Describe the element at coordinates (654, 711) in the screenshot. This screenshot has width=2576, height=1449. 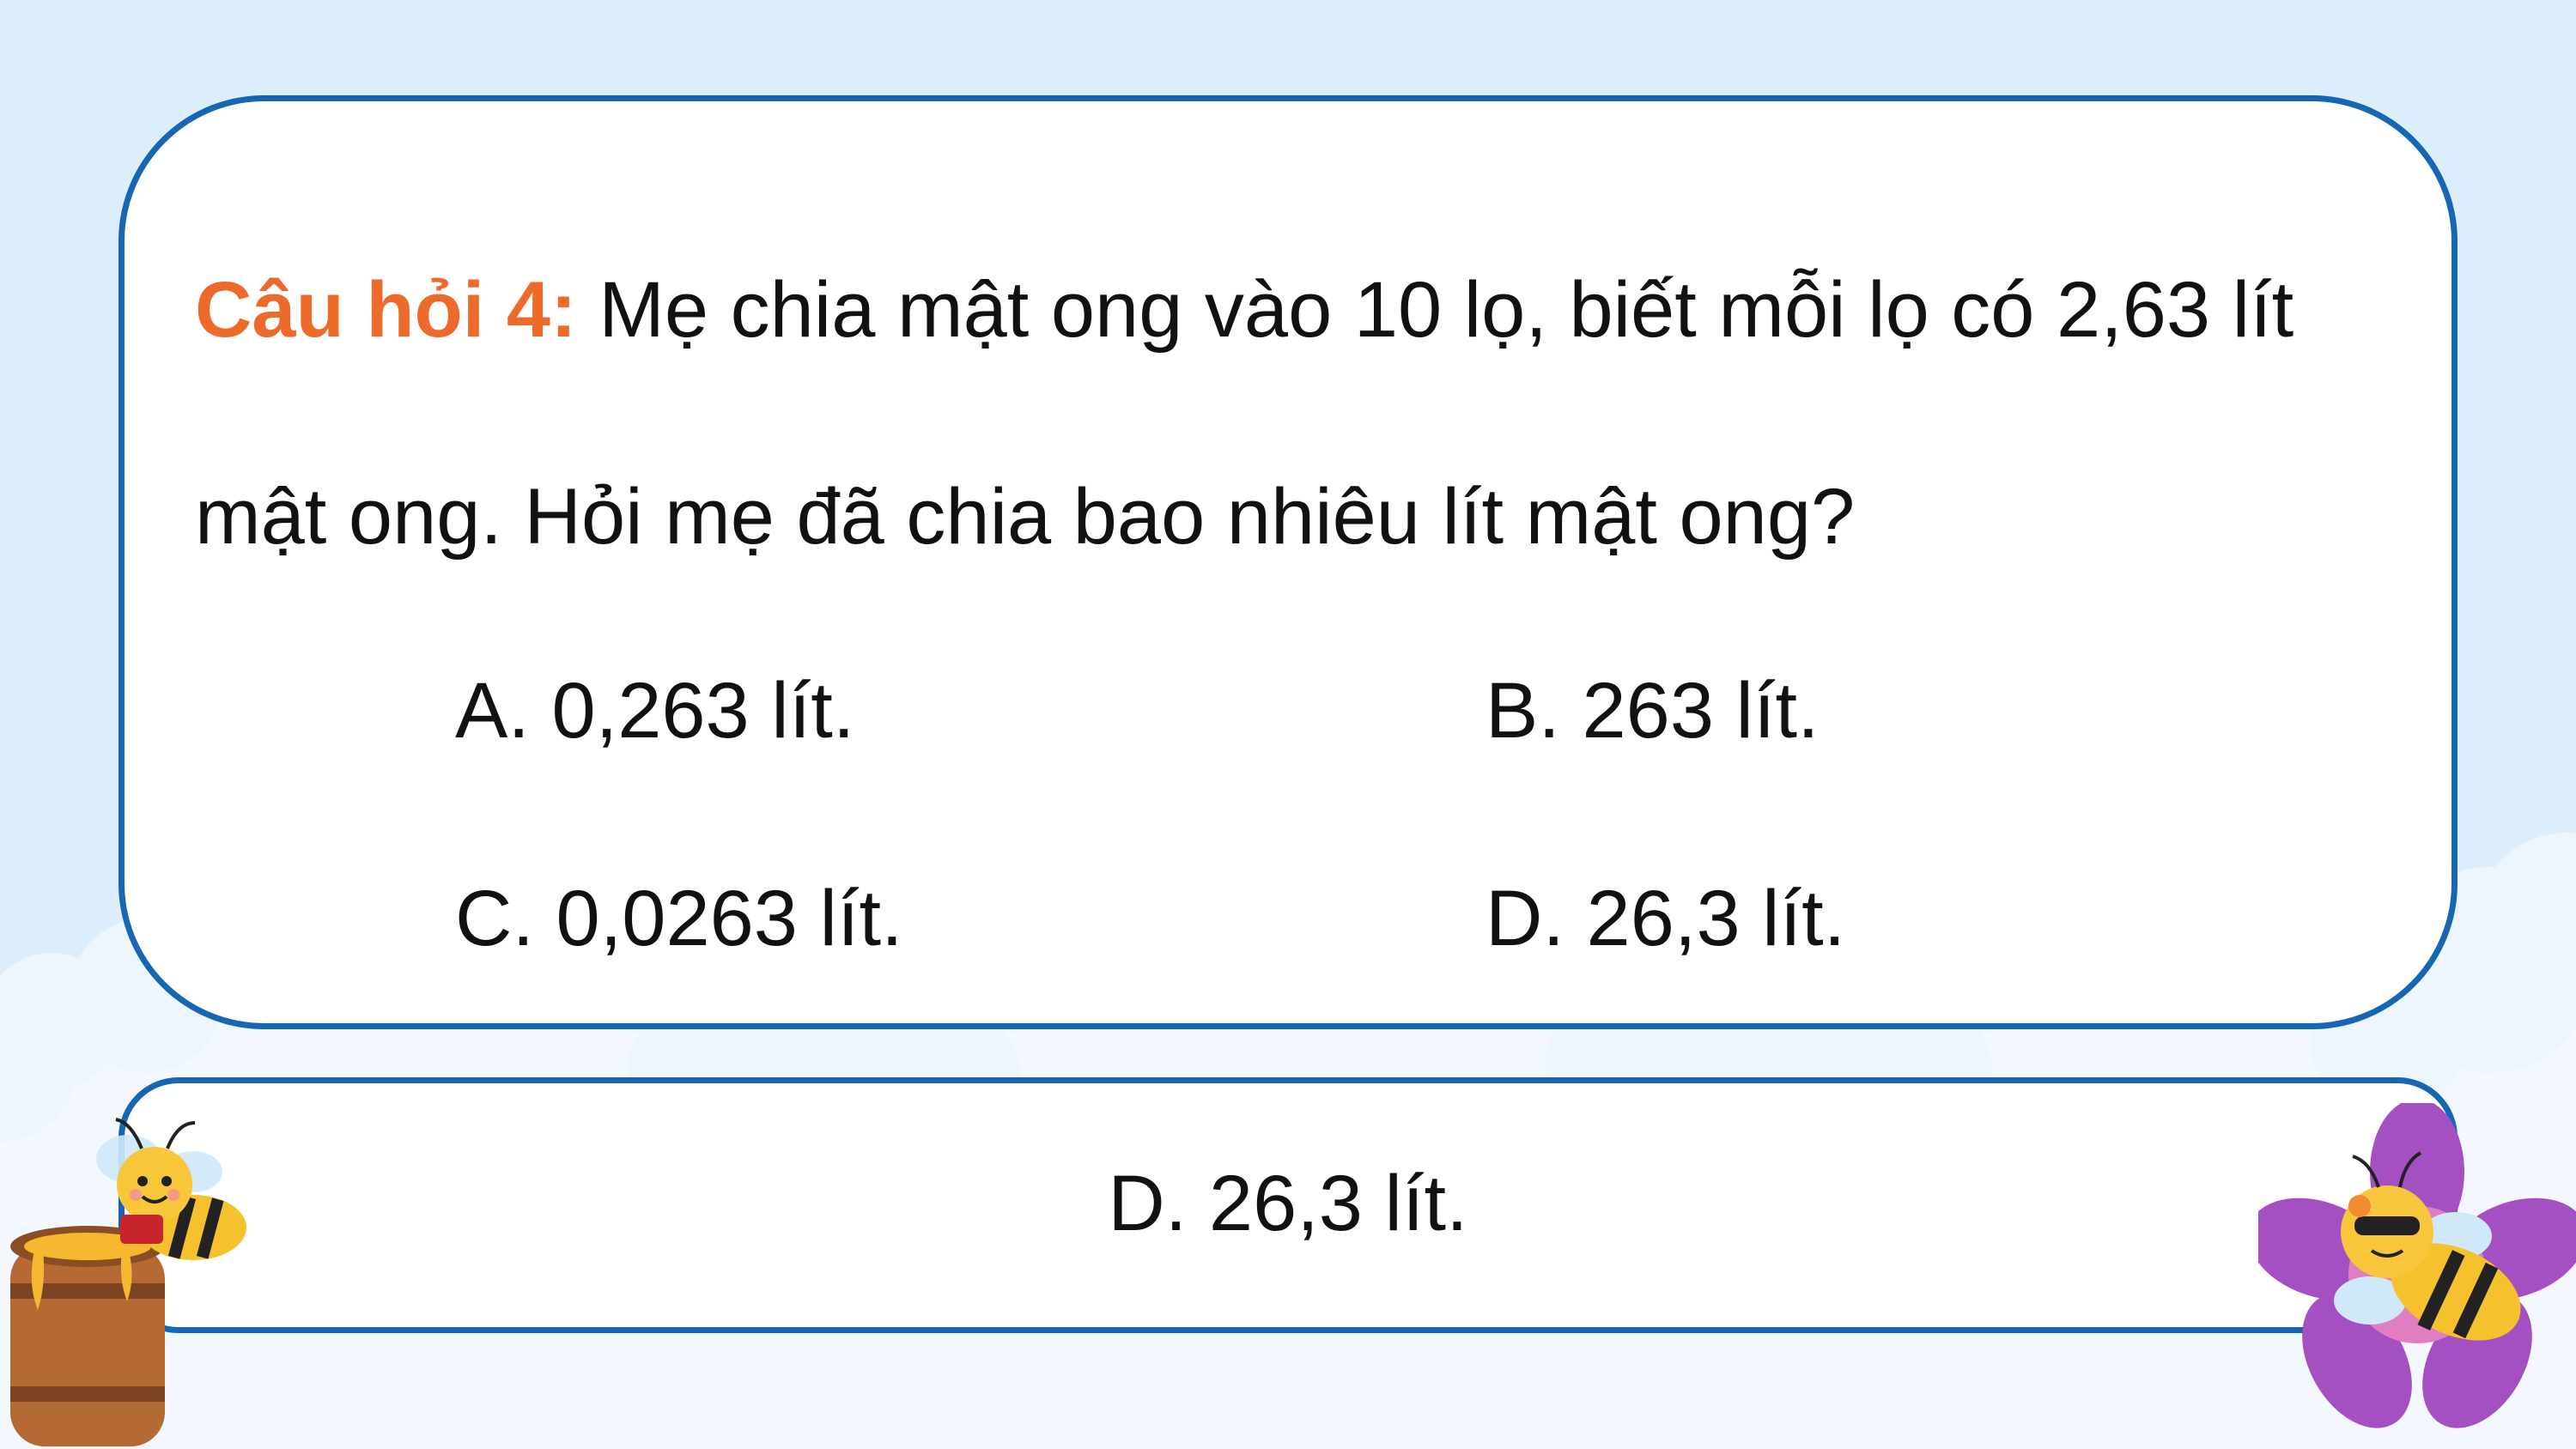
I see `option-a: A. 0,263 lít.` at that location.